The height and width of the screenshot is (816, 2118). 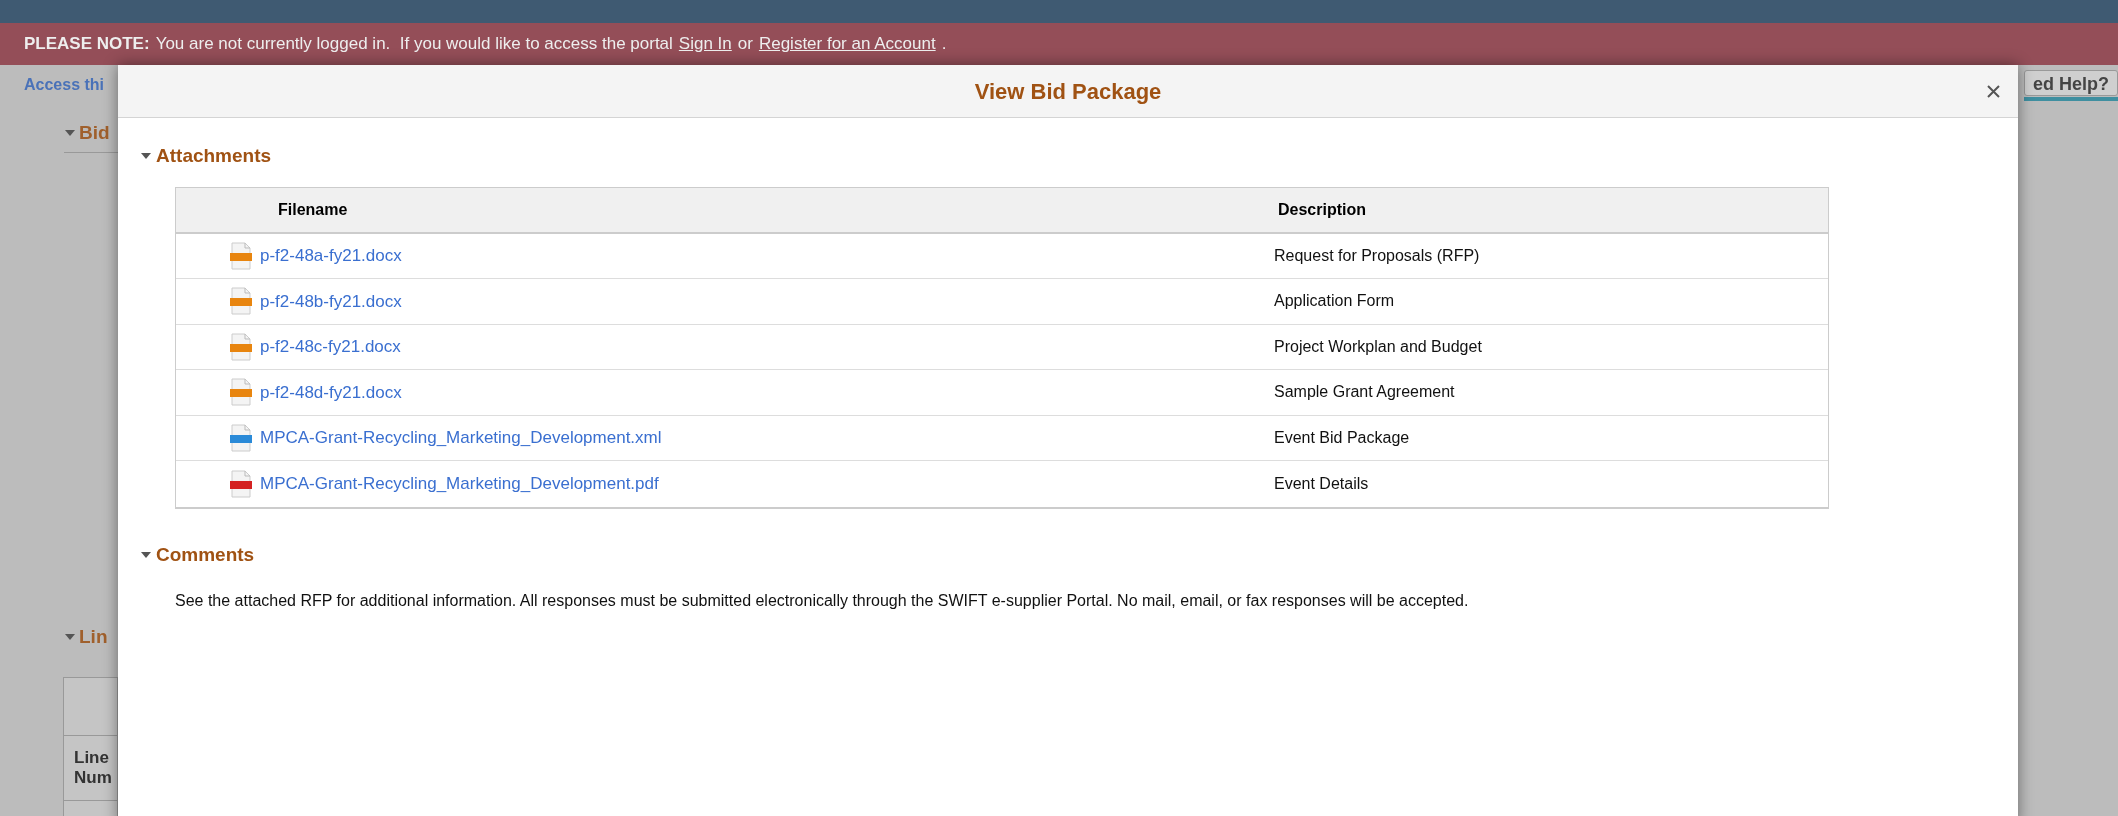 What do you see at coordinates (93, 636) in the screenshot?
I see `section-title: Lin` at bounding box center [93, 636].